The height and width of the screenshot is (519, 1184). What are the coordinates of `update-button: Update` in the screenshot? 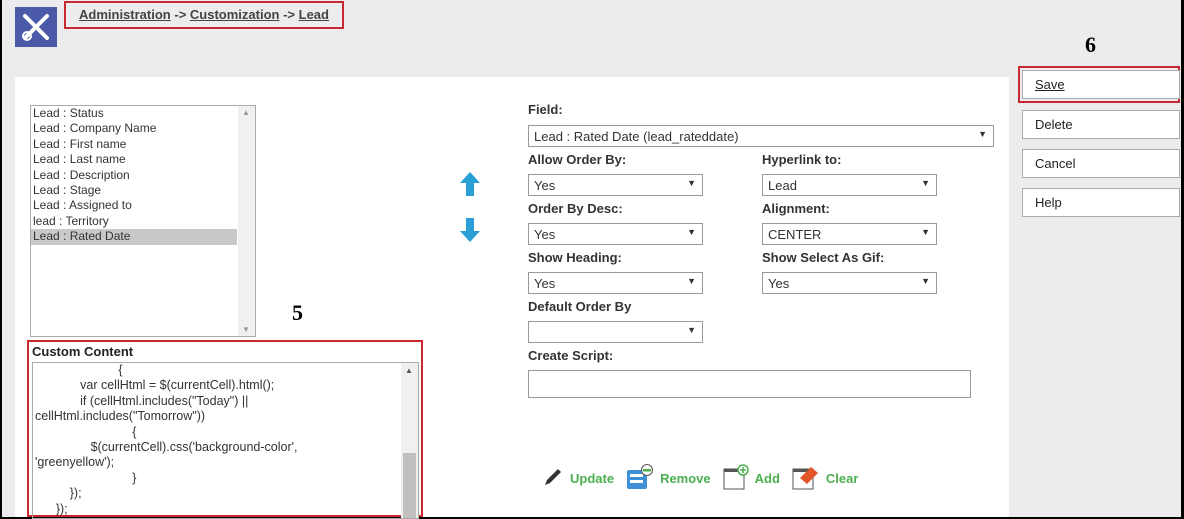 It's located at (592, 478).